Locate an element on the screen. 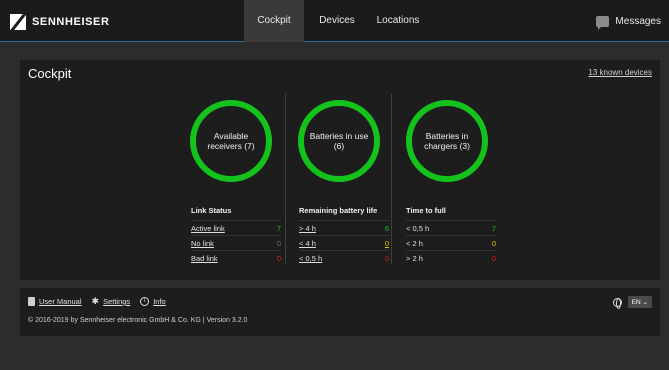  full-over-2h-label: > 2 h is located at coordinates (414, 258).